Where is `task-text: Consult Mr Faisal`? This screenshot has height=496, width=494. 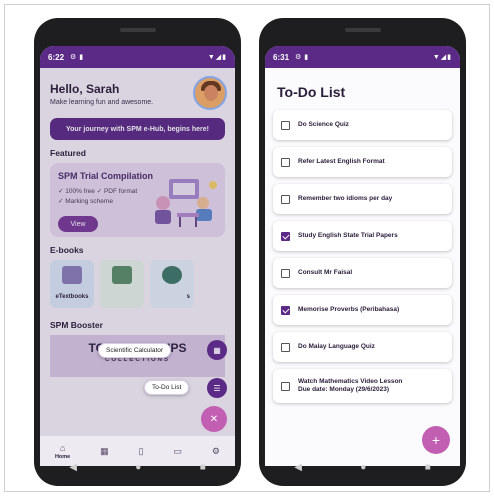
task-text: Consult Mr Faisal is located at coordinates (325, 273).